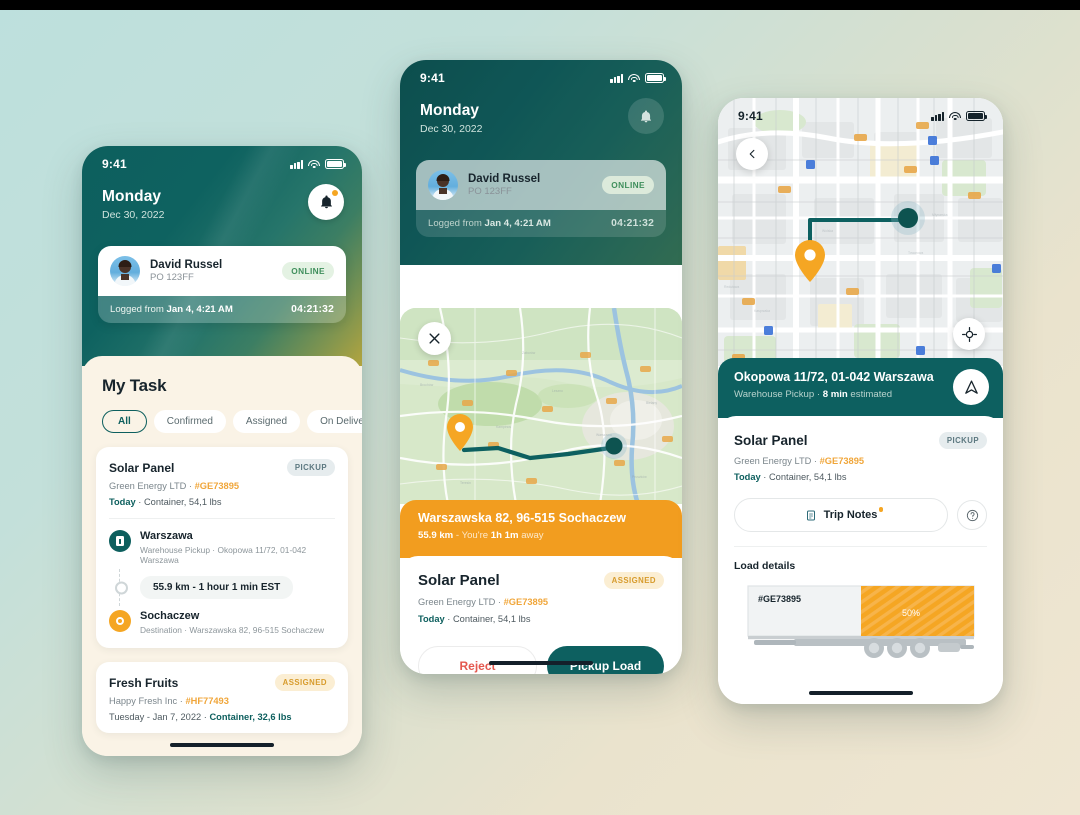 Image resolution: width=1080 pixels, height=815 pixels. What do you see at coordinates (170, 616) in the screenshot?
I see `dest-name: Sochaczew` at bounding box center [170, 616].